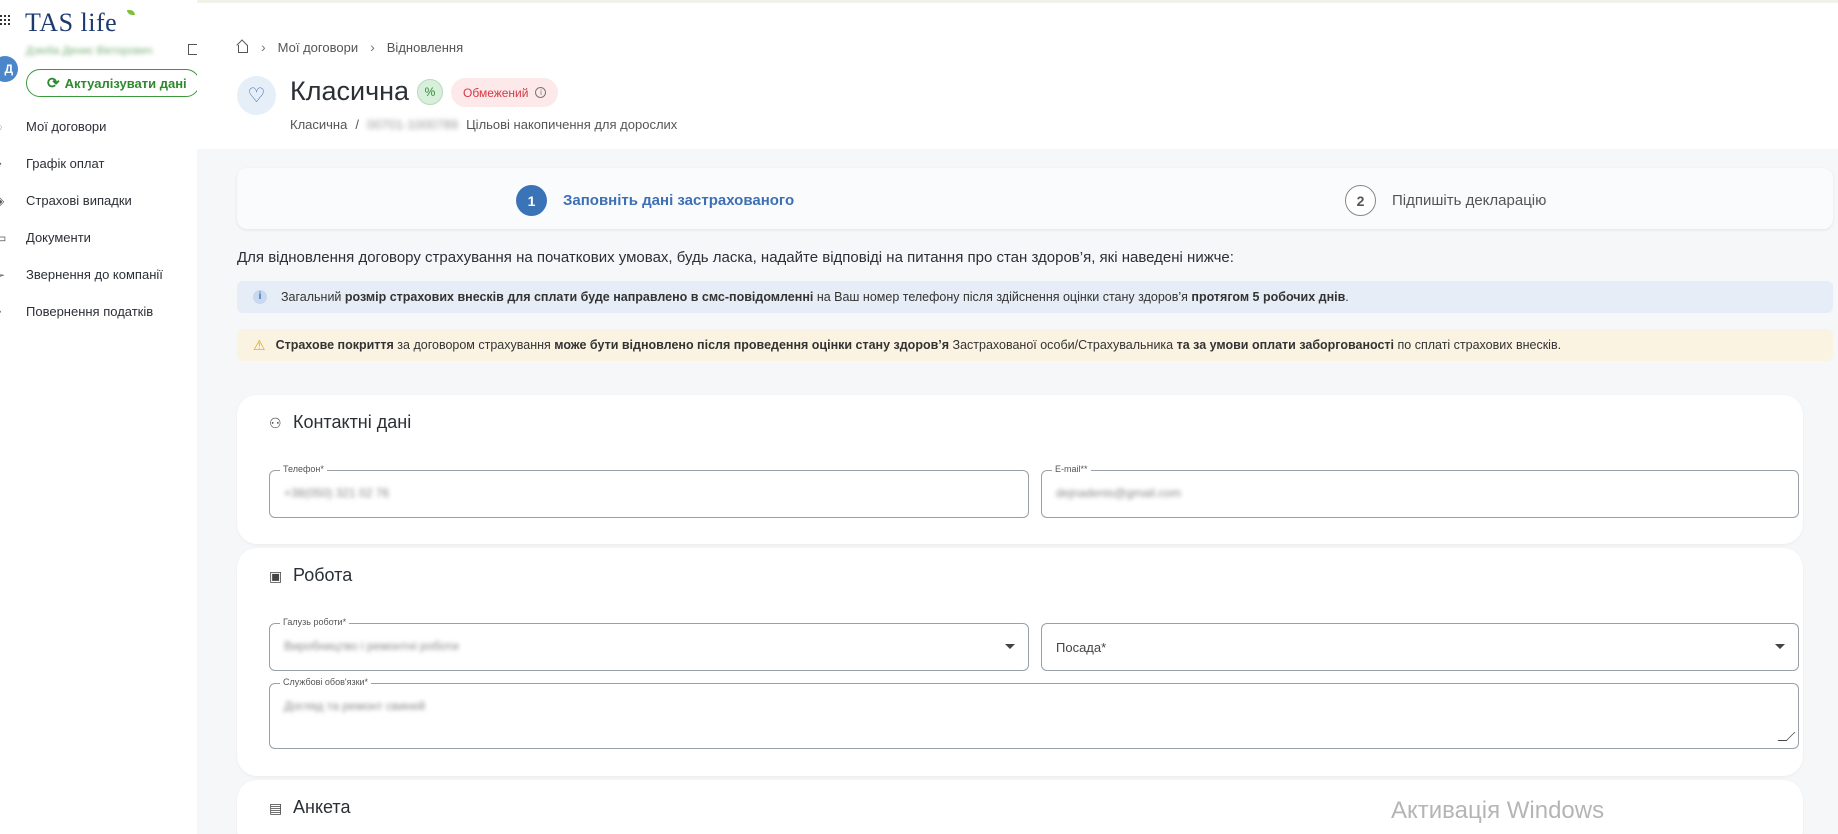  What do you see at coordinates (94, 274) in the screenshot?
I see `sidebar-item-label: Звернення до компанії` at bounding box center [94, 274].